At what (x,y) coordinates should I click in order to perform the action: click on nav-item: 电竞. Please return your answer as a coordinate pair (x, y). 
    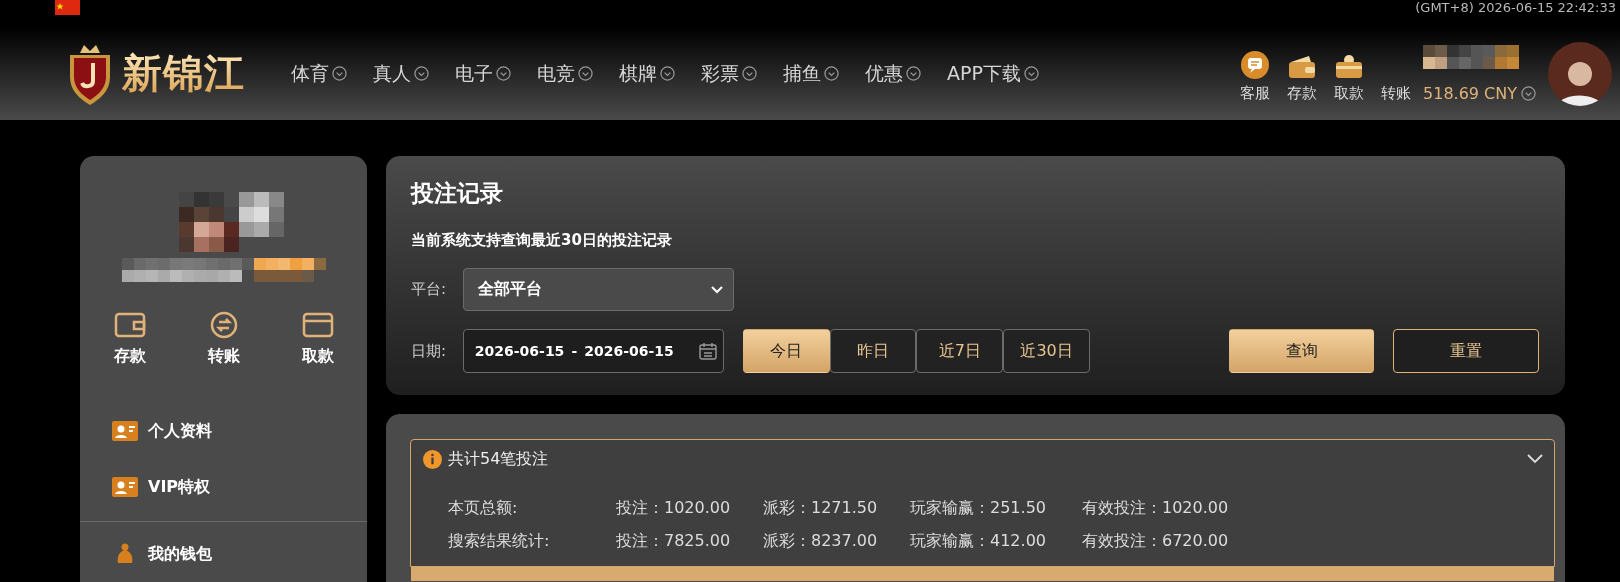
    Looking at the image, I should click on (565, 73).